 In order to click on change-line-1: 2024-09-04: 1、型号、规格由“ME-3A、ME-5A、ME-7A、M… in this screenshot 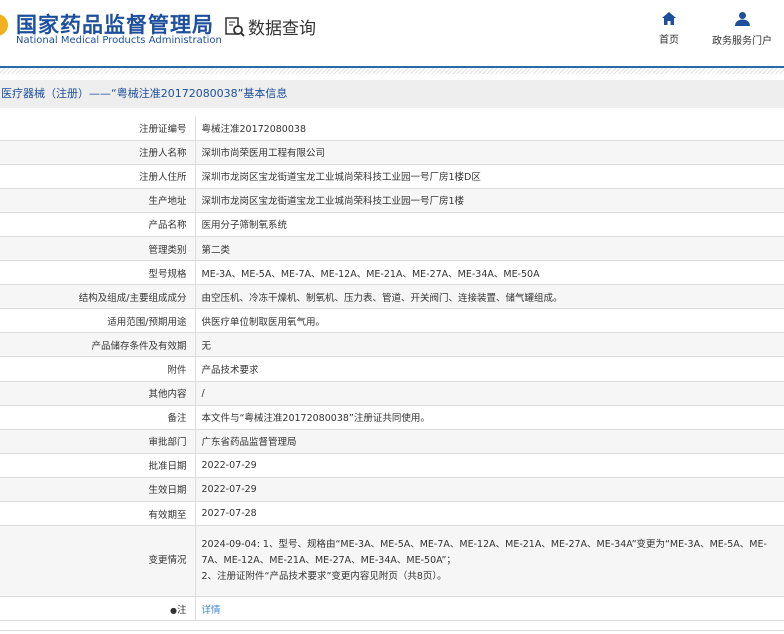, I will do `click(484, 553)`.